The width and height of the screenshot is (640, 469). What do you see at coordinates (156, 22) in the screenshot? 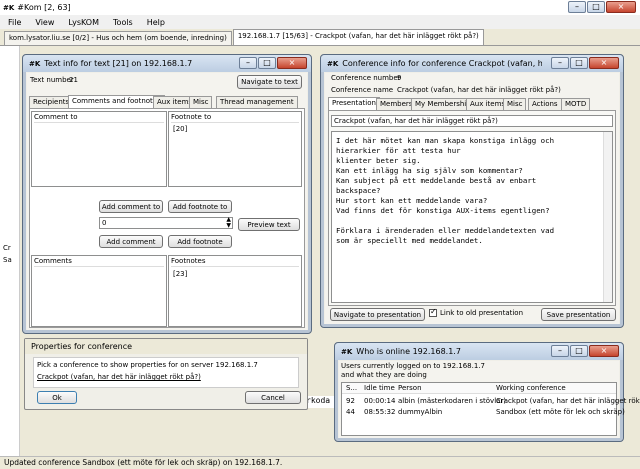
I see `menu-help: Help` at bounding box center [156, 22].